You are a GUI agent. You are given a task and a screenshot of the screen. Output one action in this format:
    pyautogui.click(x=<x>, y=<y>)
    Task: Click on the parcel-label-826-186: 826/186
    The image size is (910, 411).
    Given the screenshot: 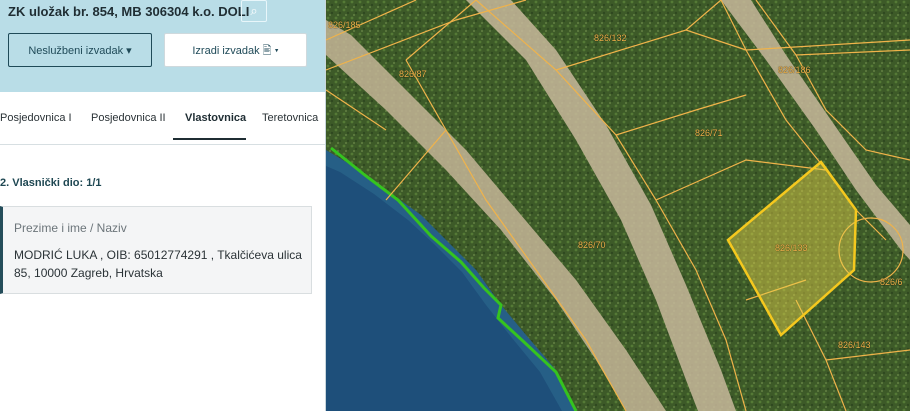 What is the action you would take?
    pyautogui.click(x=794, y=70)
    